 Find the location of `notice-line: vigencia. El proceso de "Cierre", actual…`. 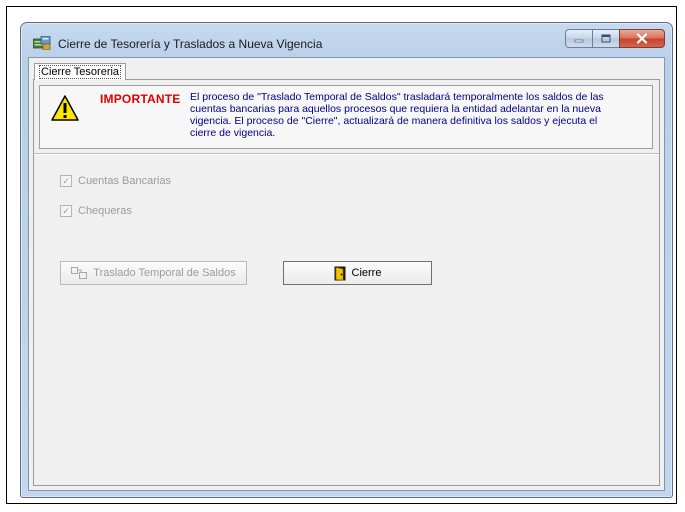

notice-line: vigencia. El proceso de "Cierre", actual… is located at coordinates (394, 121).